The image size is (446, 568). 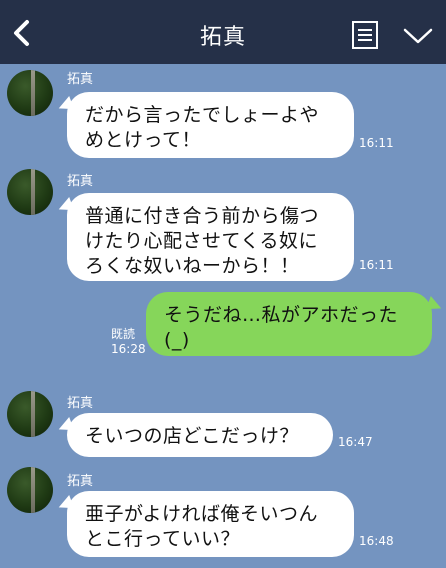 I want to click on message-bubble: 普通に付き合う前から傷つ けたり心配させてくる奴に ろくな奴いねーから！！, so click(x=210, y=237).